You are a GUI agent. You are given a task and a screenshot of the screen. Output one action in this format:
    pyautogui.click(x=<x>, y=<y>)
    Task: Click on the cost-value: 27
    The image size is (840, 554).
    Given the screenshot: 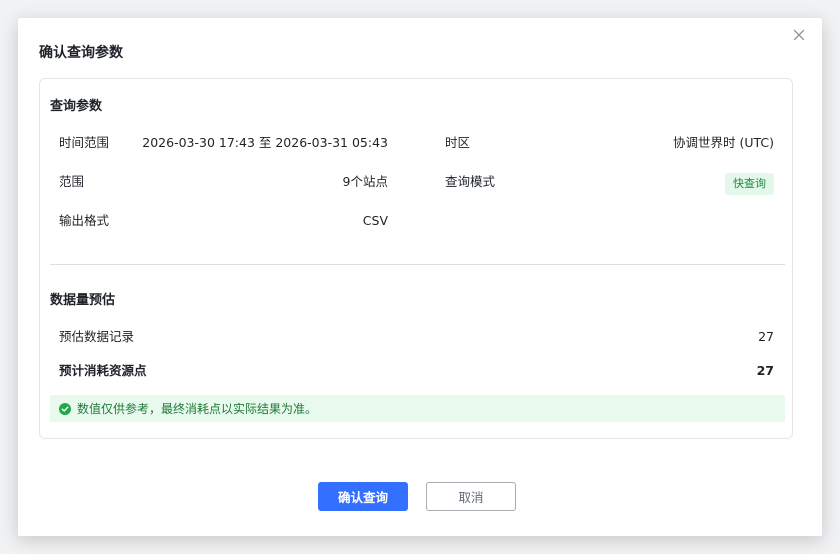 What is the action you would take?
    pyautogui.click(x=765, y=370)
    